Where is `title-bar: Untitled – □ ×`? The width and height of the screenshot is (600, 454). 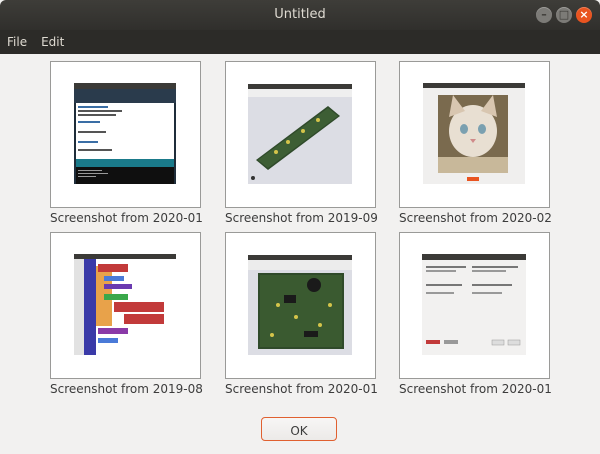
title-bar: Untitled – □ × is located at coordinates (300, 15).